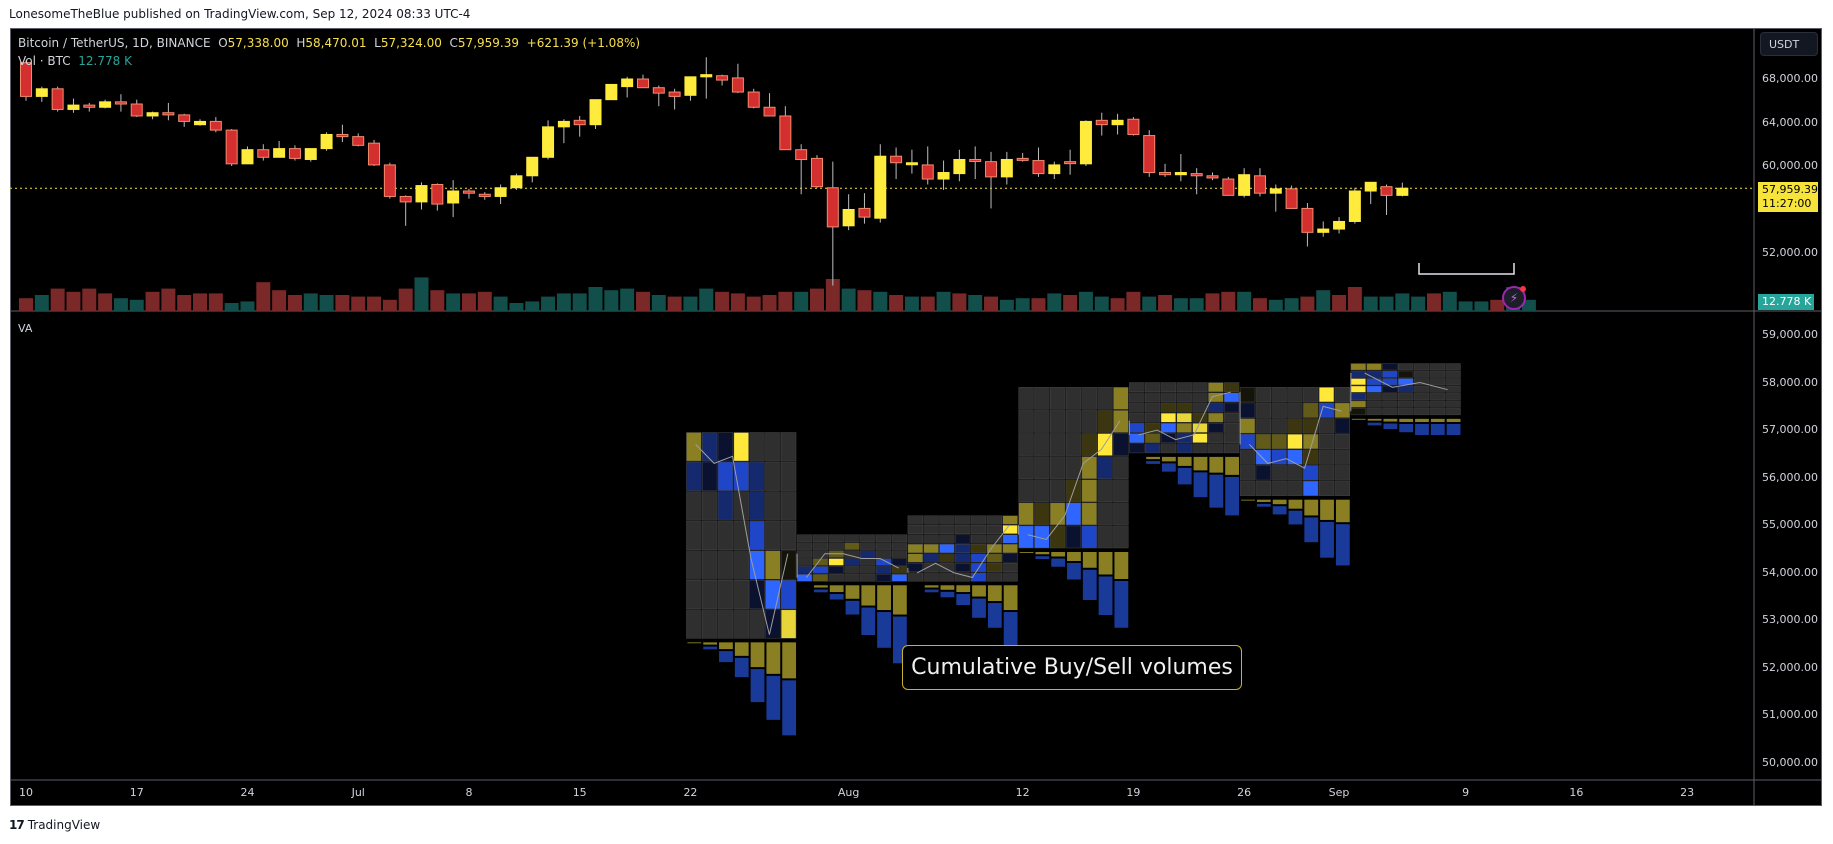 Image resolution: width=1833 pixels, height=844 pixels. I want to click on open-label: O, so click(223, 43).